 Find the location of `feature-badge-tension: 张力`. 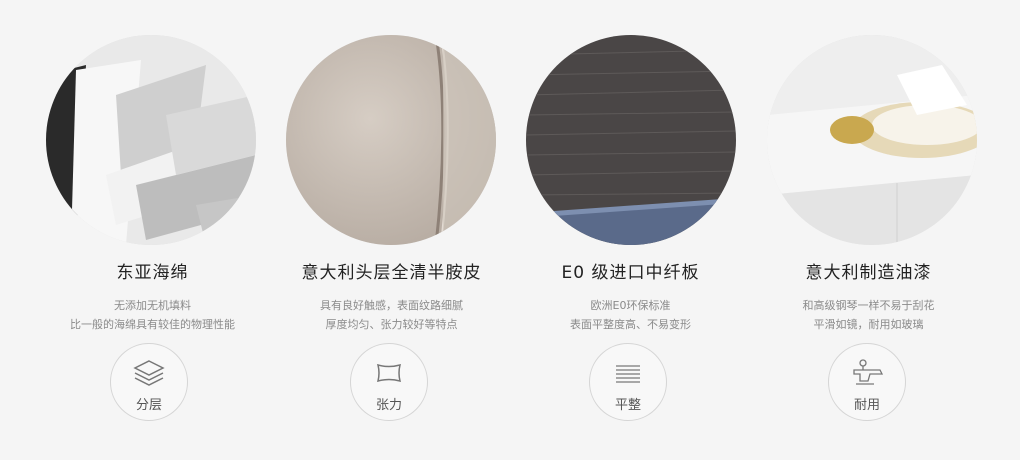

feature-badge-tension: 张力 is located at coordinates (389, 382).